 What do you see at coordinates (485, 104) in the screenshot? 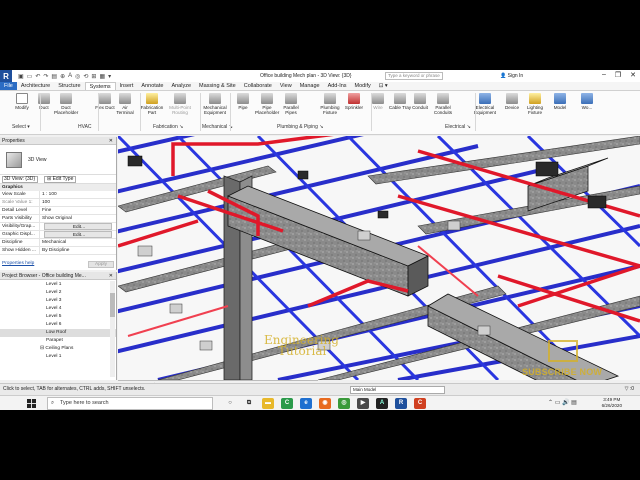
I see `electrical-equipment-button: Electrical Equipment` at bounding box center [485, 104].